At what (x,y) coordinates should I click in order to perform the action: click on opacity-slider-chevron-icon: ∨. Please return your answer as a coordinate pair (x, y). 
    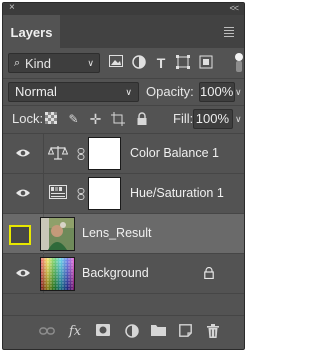
    Looking at the image, I should click on (238, 92).